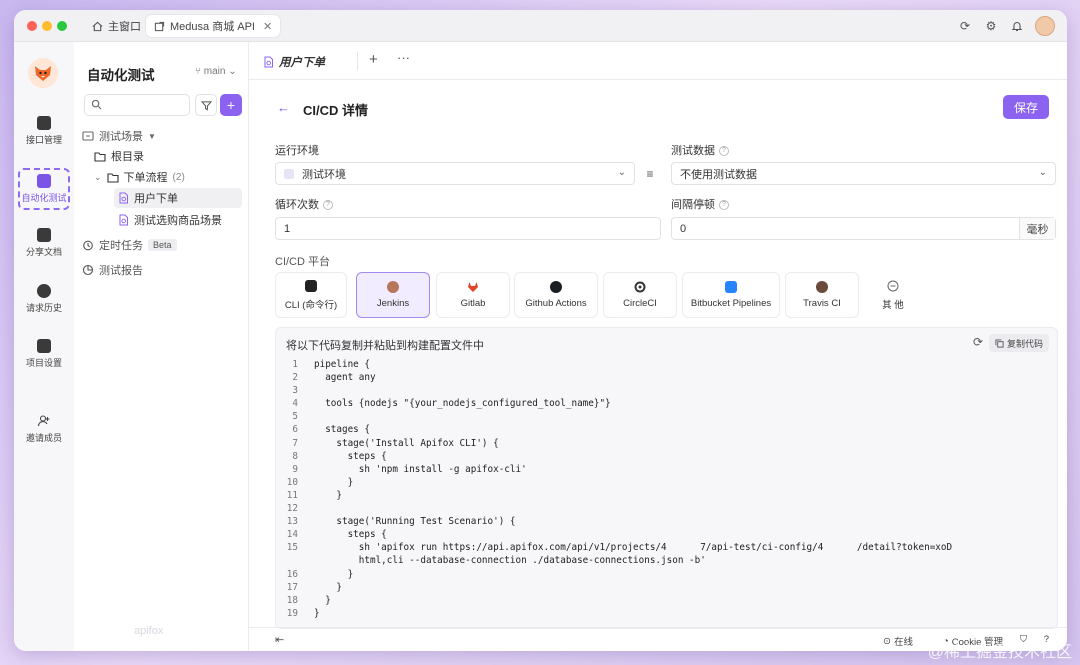  What do you see at coordinates (44, 131) in the screenshot?
I see `rail-item-api-management: 接口管理` at bounding box center [44, 131].